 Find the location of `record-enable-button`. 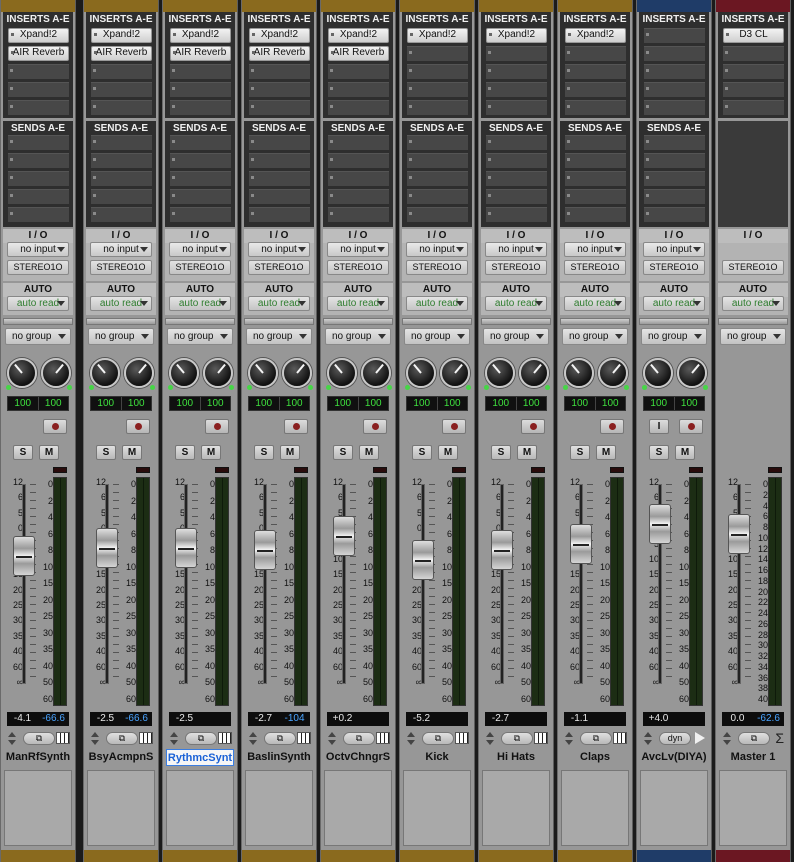

record-enable-button is located at coordinates (296, 426).